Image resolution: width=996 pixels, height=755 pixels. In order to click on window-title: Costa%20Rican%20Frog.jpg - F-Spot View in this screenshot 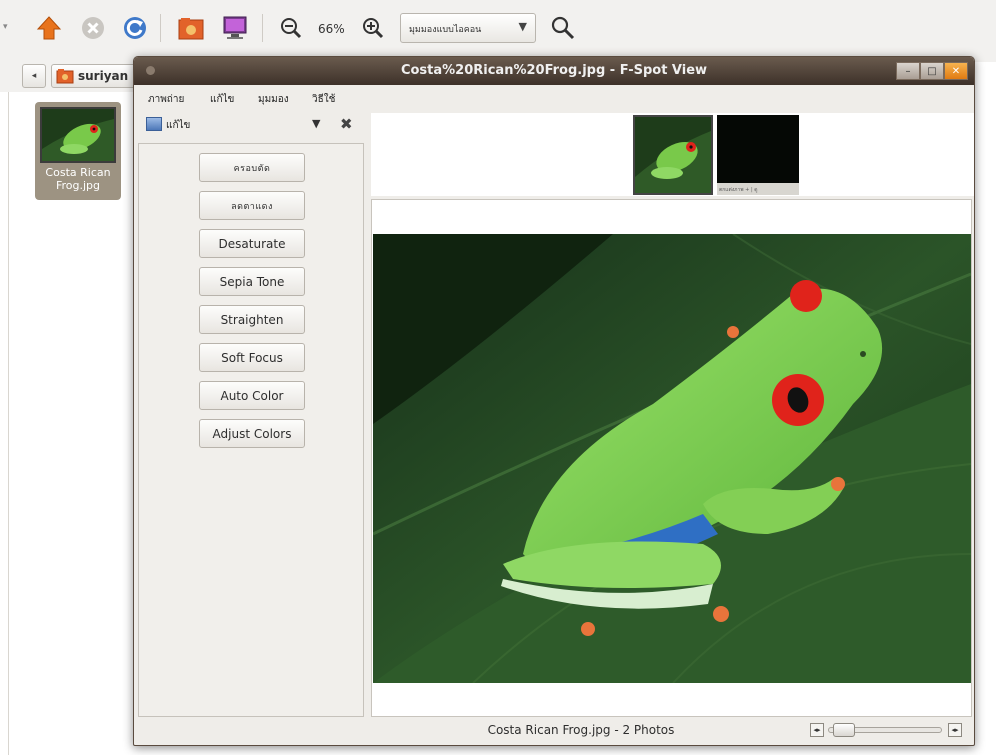, I will do `click(554, 70)`.